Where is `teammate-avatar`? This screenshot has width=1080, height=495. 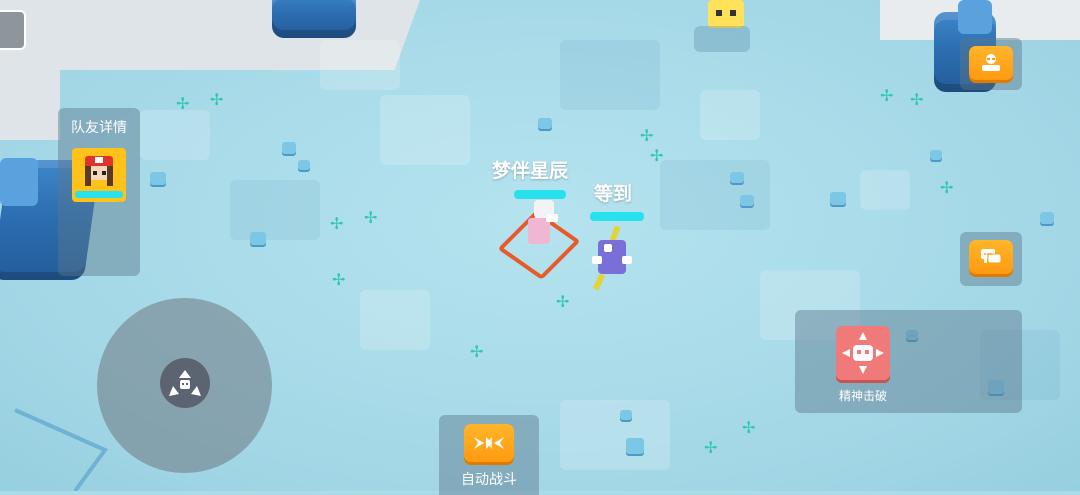
teammate-avatar is located at coordinates (99, 175).